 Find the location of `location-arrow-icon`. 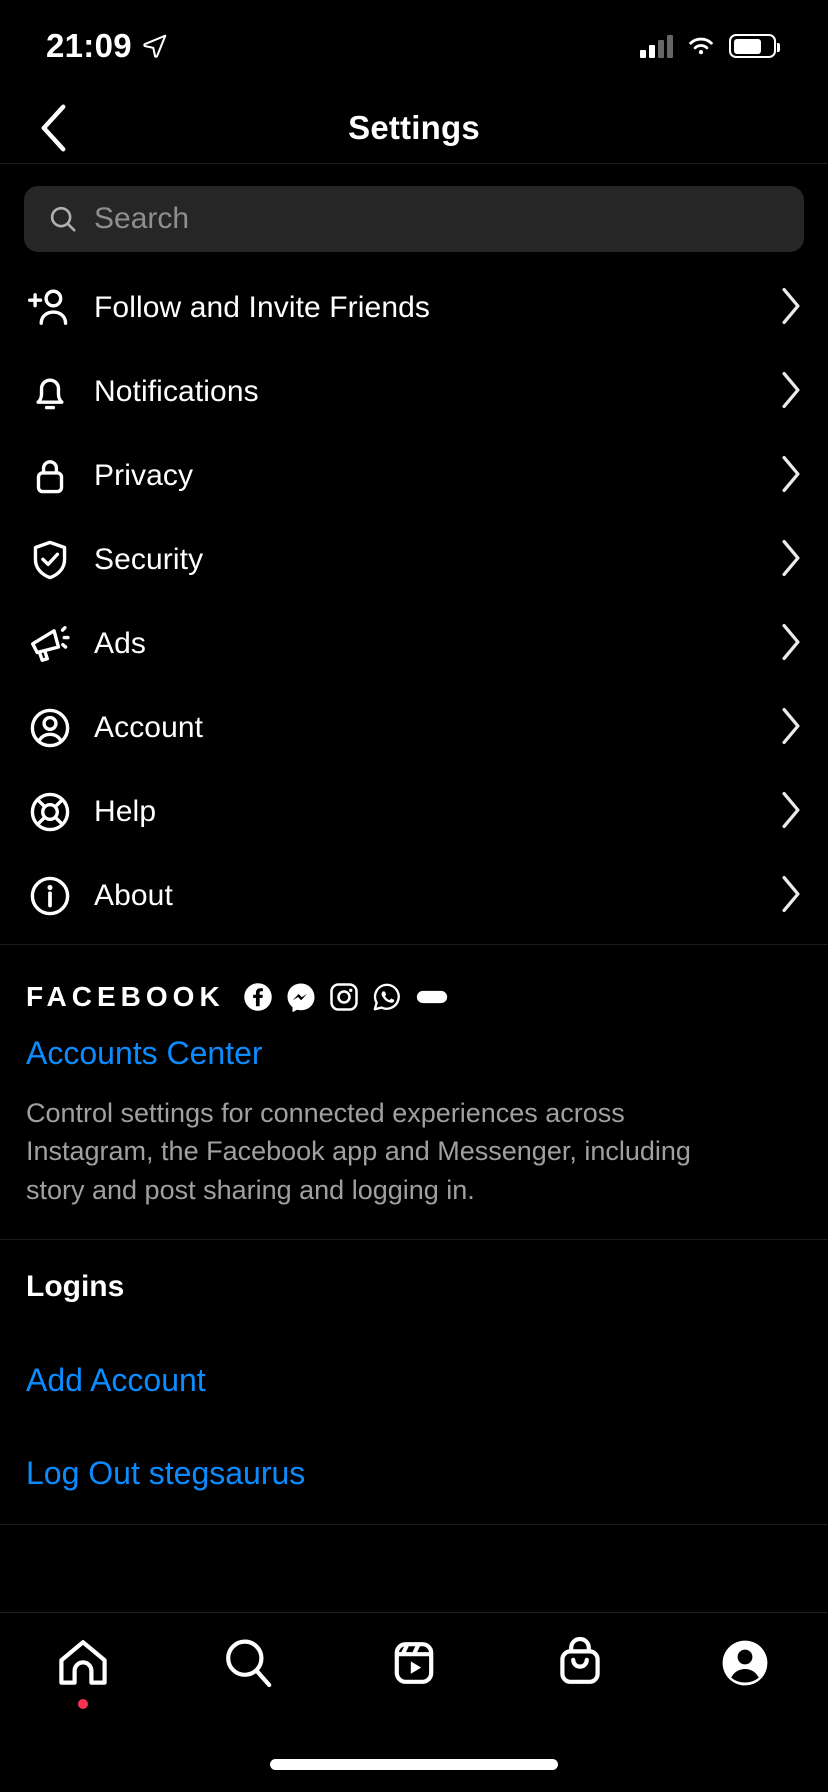

location-arrow-icon is located at coordinates (155, 46).